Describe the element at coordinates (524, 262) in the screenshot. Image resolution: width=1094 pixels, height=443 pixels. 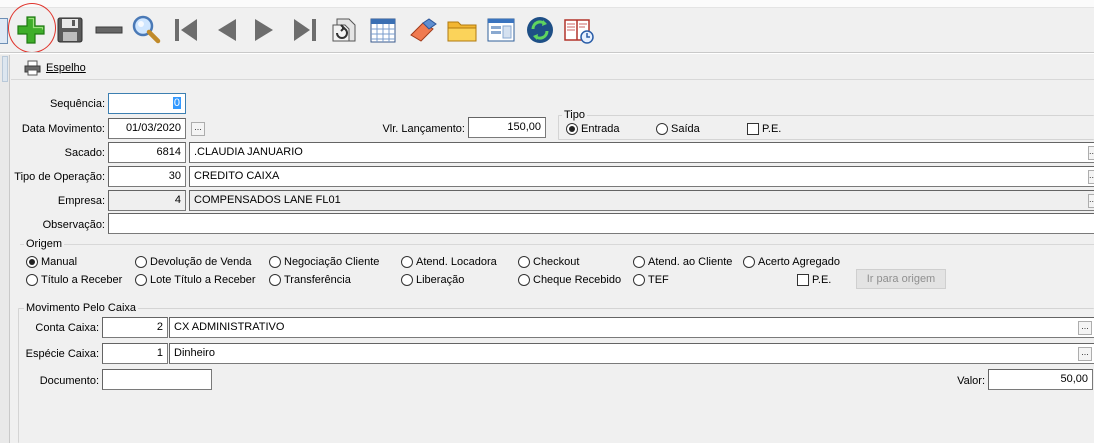
I see `origem-checkout-dot` at that location.